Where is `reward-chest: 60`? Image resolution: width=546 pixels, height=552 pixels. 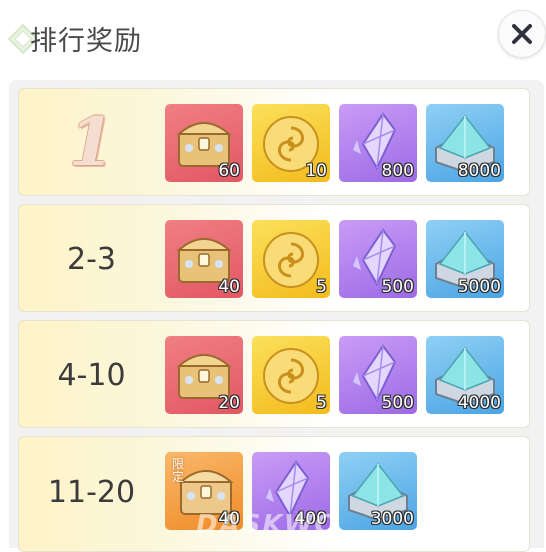 reward-chest: 60 is located at coordinates (204, 143).